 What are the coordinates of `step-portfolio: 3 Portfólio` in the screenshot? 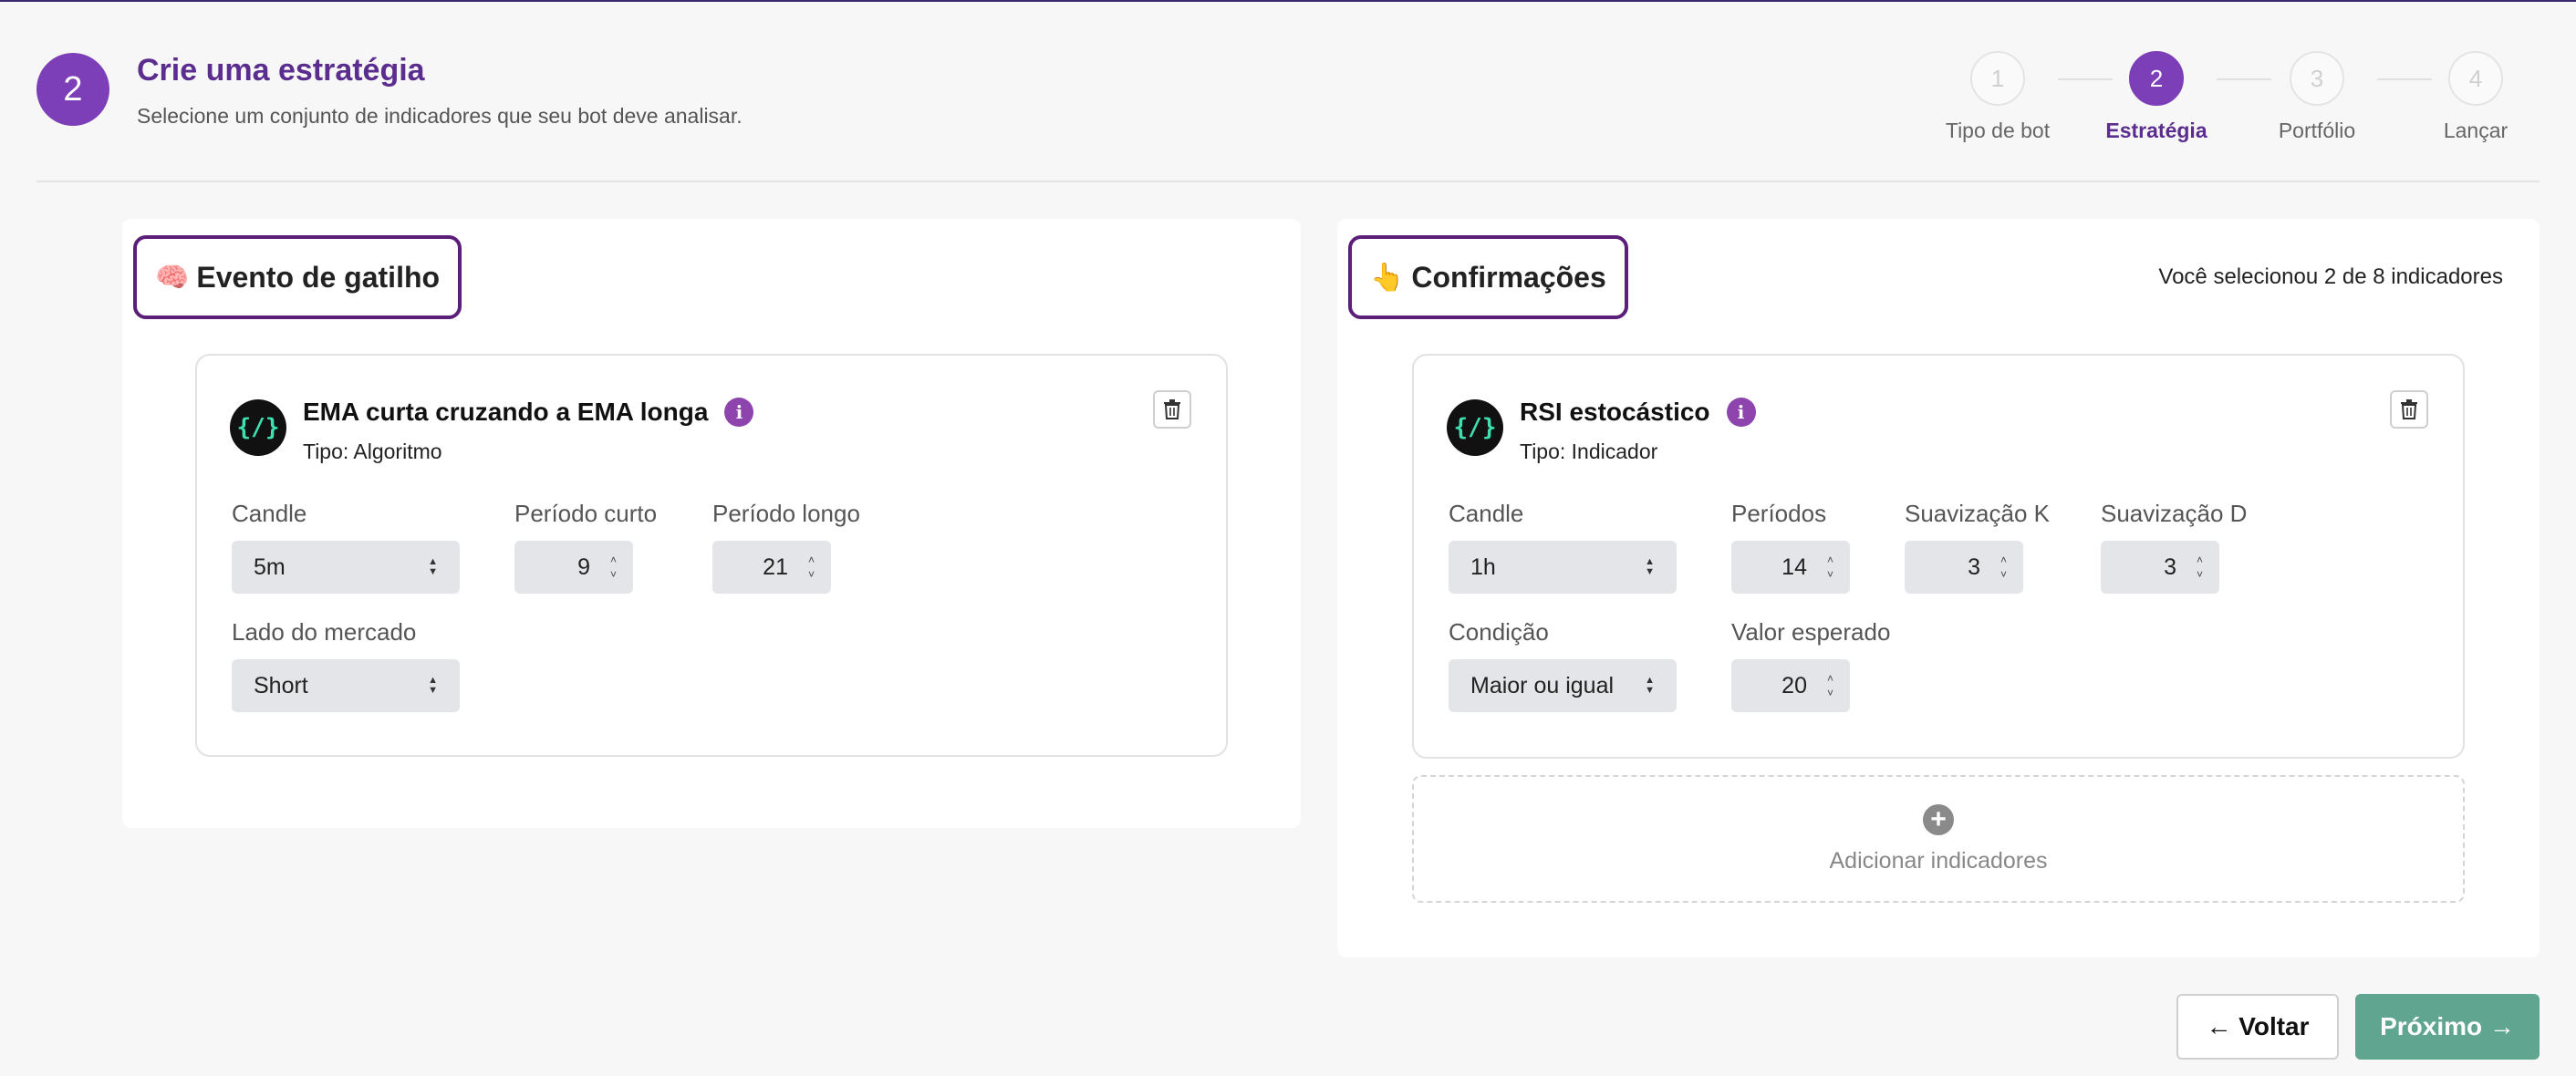 It's located at (2317, 97).